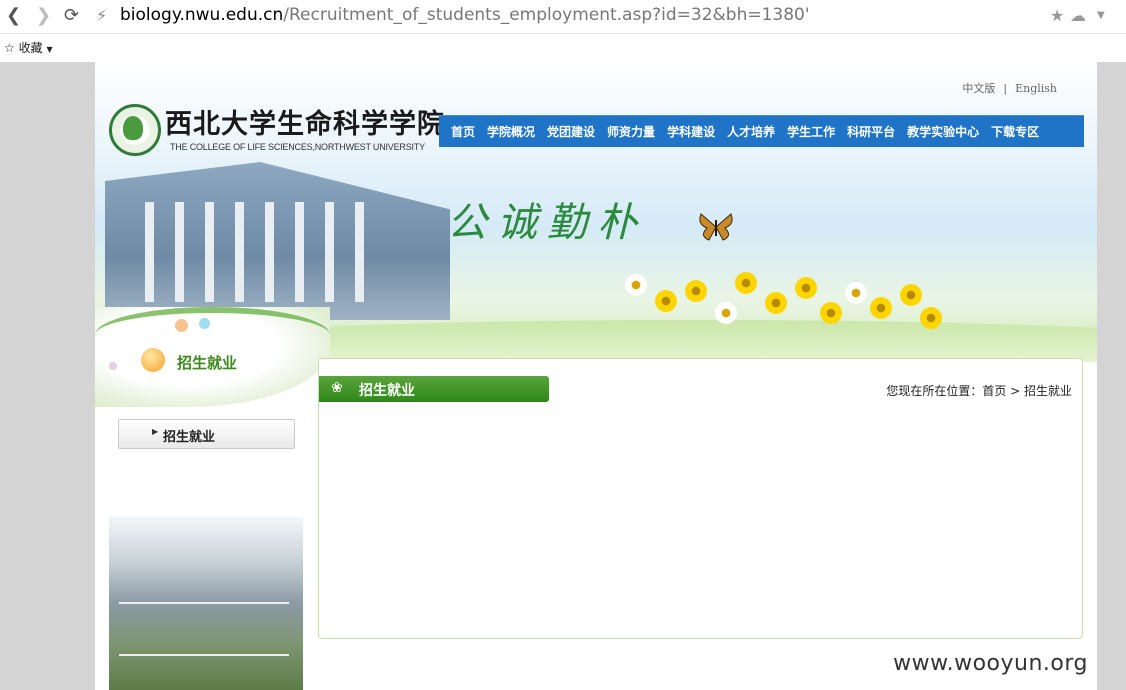 Image resolution: width=1126 pixels, height=690 pixels. What do you see at coordinates (305, 124) in the screenshot?
I see `logo-title-cn: 西北大学生命科学学院` at bounding box center [305, 124].